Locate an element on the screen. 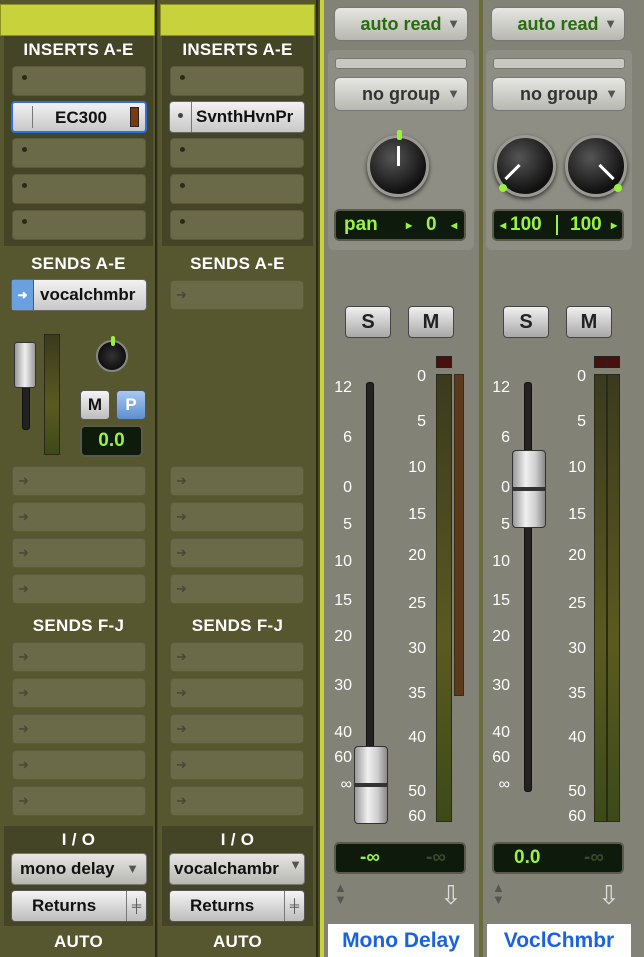 Image resolution: width=644 pixels, height=957 pixels. strip-1-input-selector: mono delay ▼ is located at coordinates (79, 869).